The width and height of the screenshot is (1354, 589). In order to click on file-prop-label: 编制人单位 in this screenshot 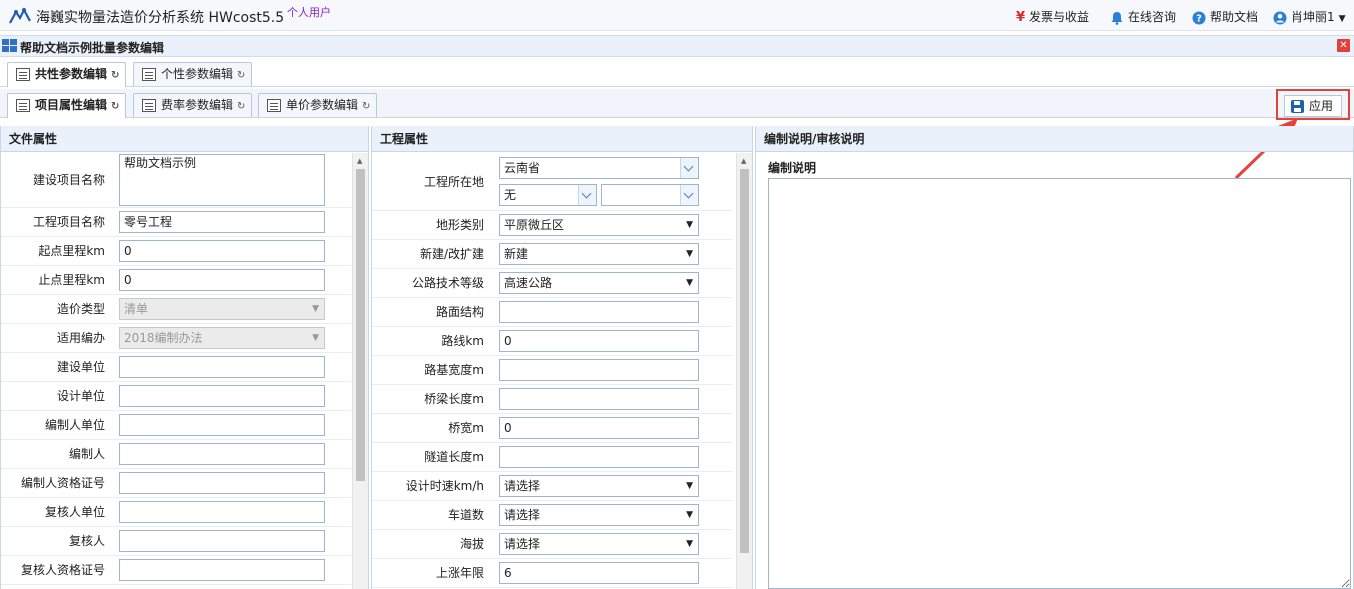, I will do `click(74, 425)`.